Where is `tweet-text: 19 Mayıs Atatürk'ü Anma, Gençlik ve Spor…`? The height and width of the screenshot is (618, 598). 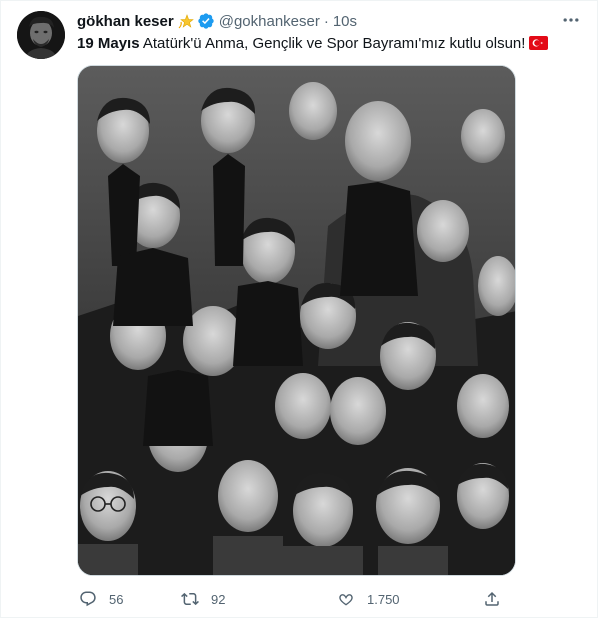 tweet-text: 19 Mayıs Atatürk'ü Anma, Gençlik ve Spor… is located at coordinates (329, 44).